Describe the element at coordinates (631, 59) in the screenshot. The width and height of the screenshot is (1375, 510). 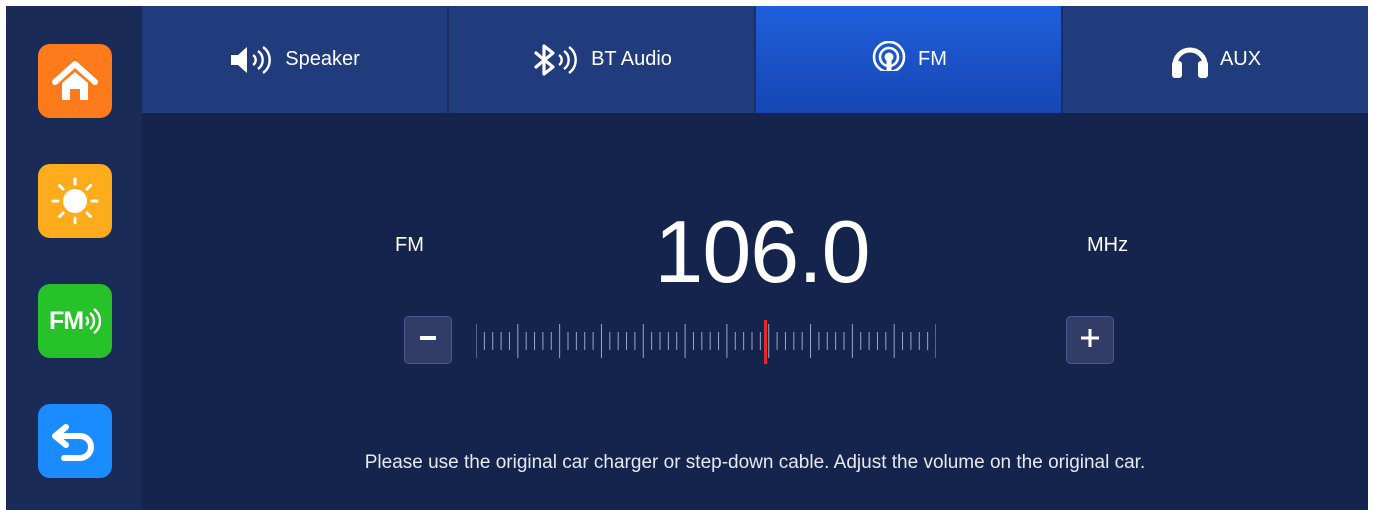
I see `tab-bt-audio-label: BT Audio` at that location.